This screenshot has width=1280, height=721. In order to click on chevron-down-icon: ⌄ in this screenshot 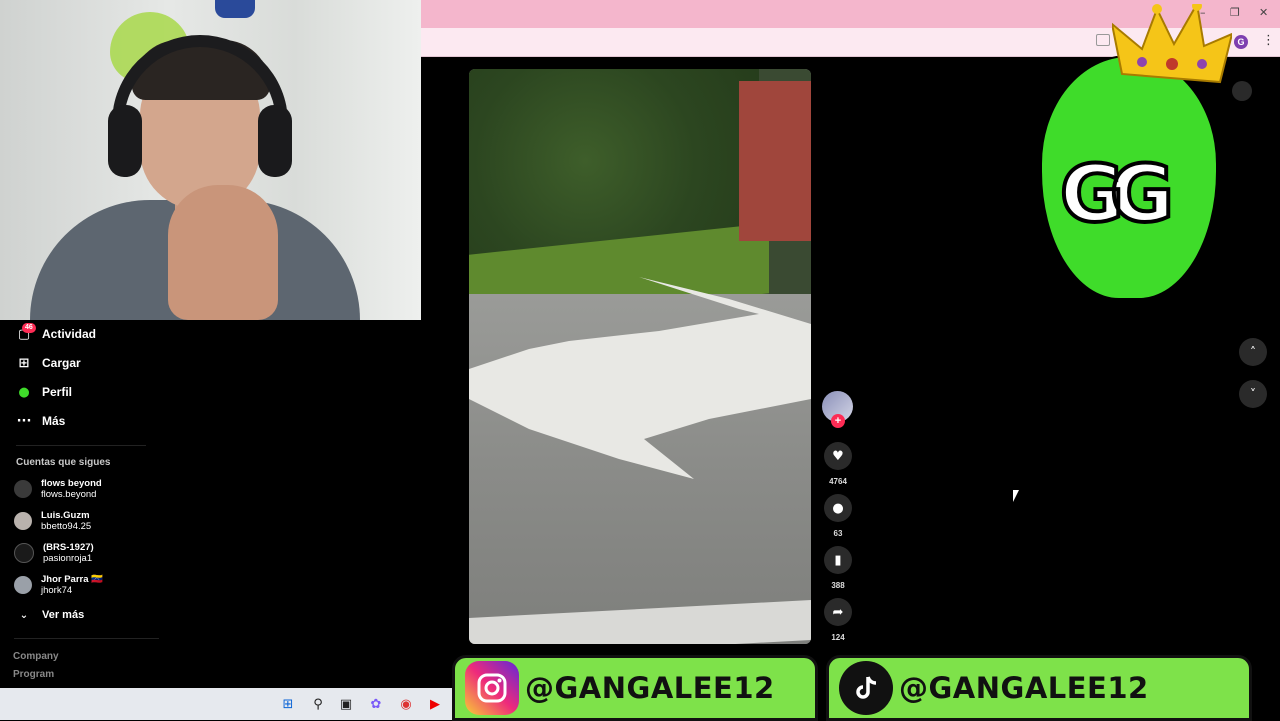, I will do `click(24, 615)`.